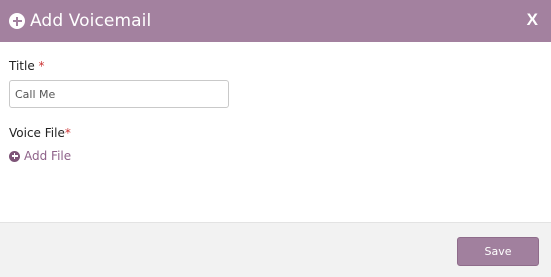  I want to click on title-input, so click(119, 94).